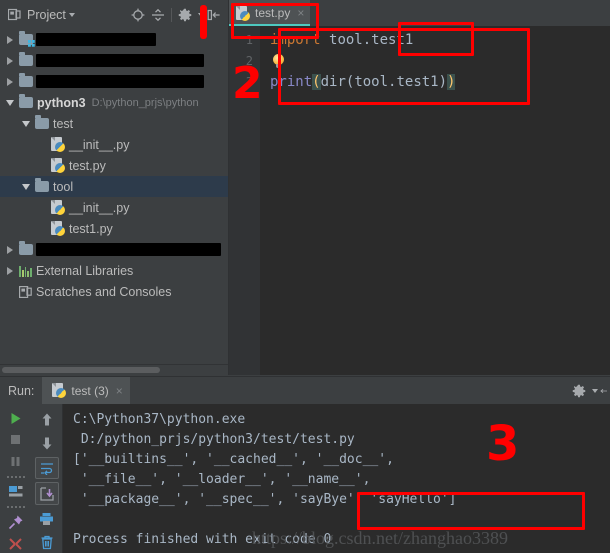 This screenshot has height=553, width=610. I want to click on python-run-icon, so click(59, 390).